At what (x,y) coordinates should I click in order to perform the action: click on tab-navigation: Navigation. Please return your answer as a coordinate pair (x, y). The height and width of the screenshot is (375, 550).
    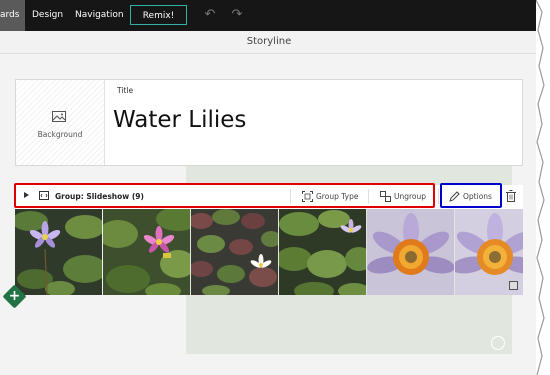
    Looking at the image, I should click on (99, 15).